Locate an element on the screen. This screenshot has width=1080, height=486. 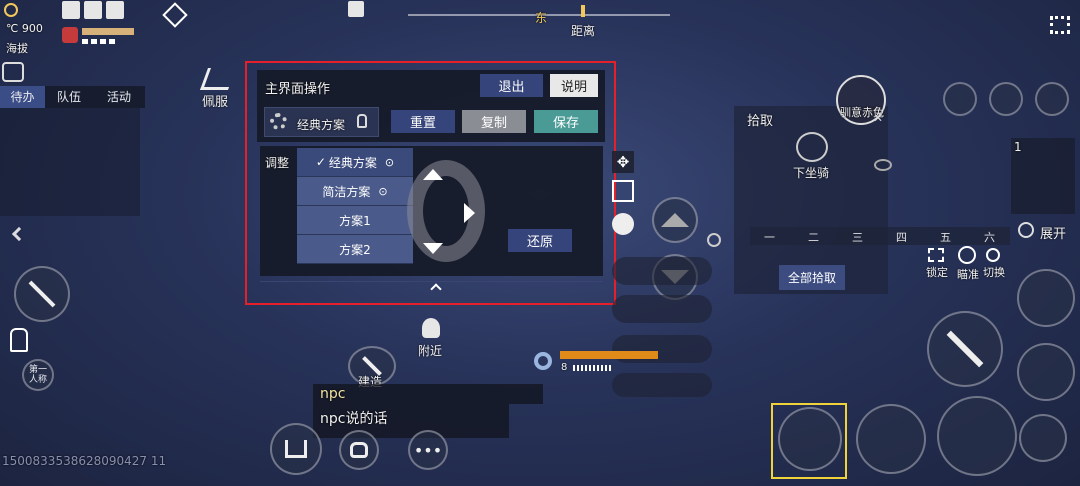
chat-header-bar is located at coordinates (428, 394).